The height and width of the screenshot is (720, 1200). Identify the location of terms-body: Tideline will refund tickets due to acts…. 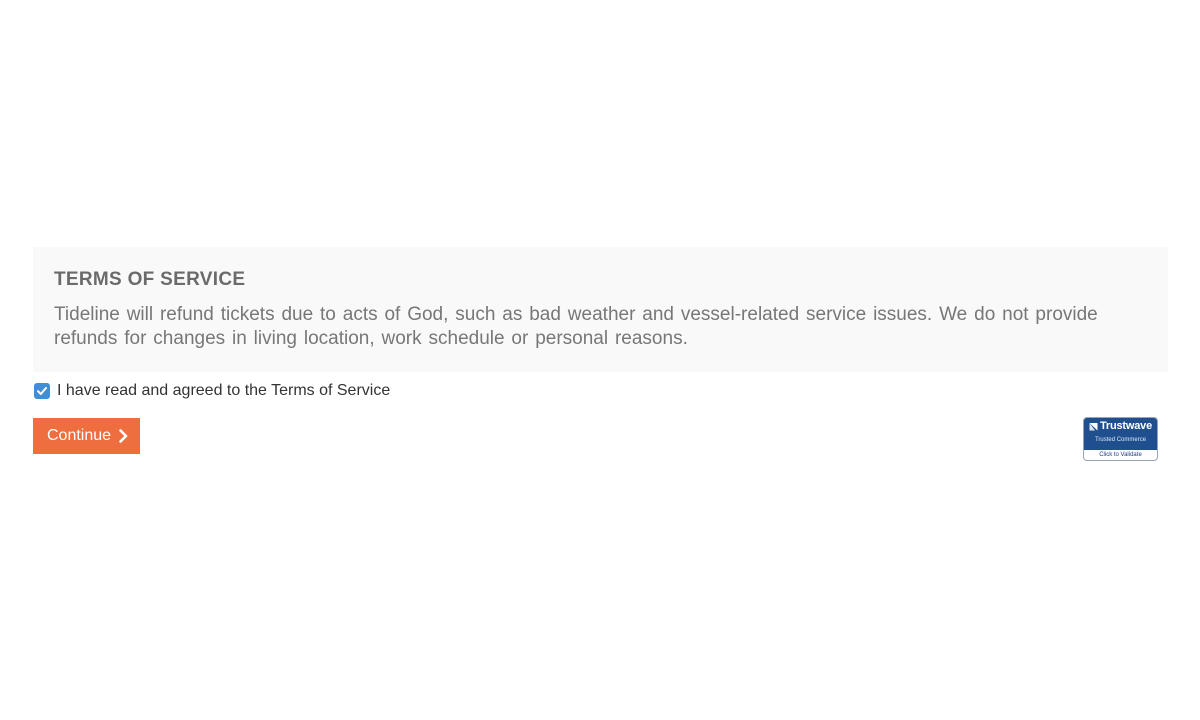
(576, 326).